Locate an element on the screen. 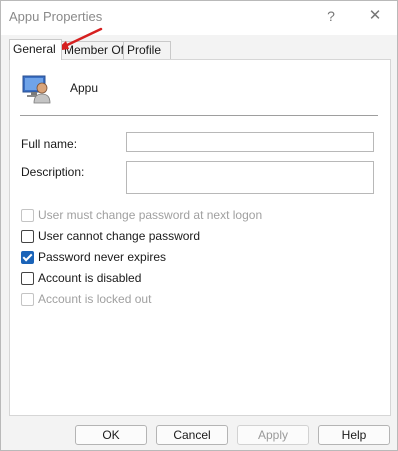  title-bar: Appu Properties ? ✕ is located at coordinates (199, 18).